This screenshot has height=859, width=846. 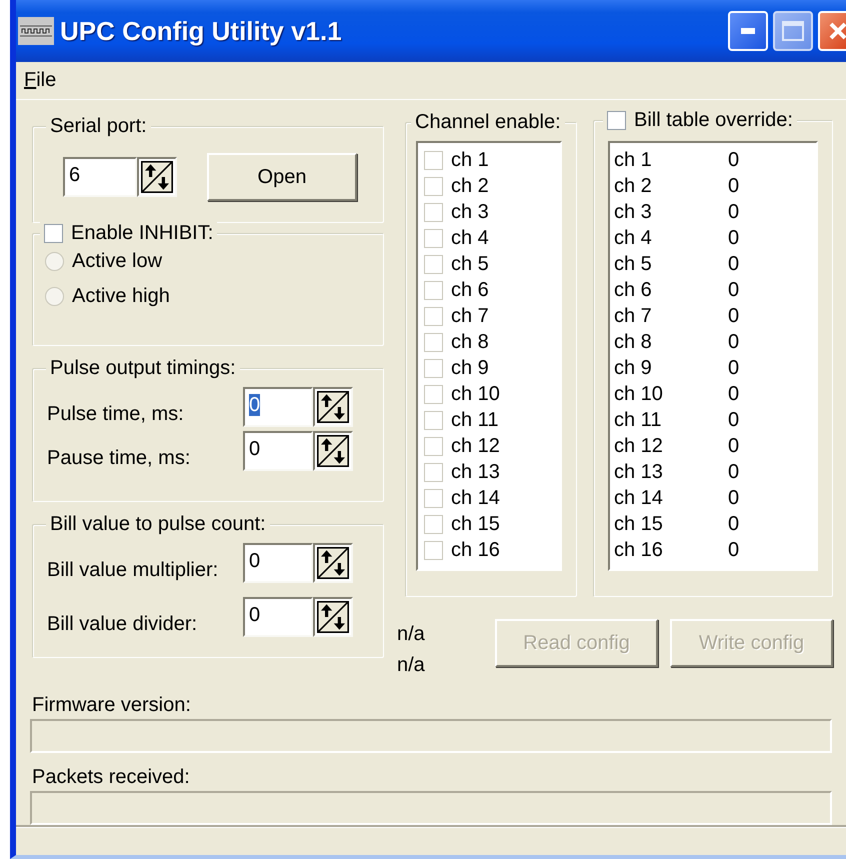 I want to click on minimize-icon, so click(x=748, y=31).